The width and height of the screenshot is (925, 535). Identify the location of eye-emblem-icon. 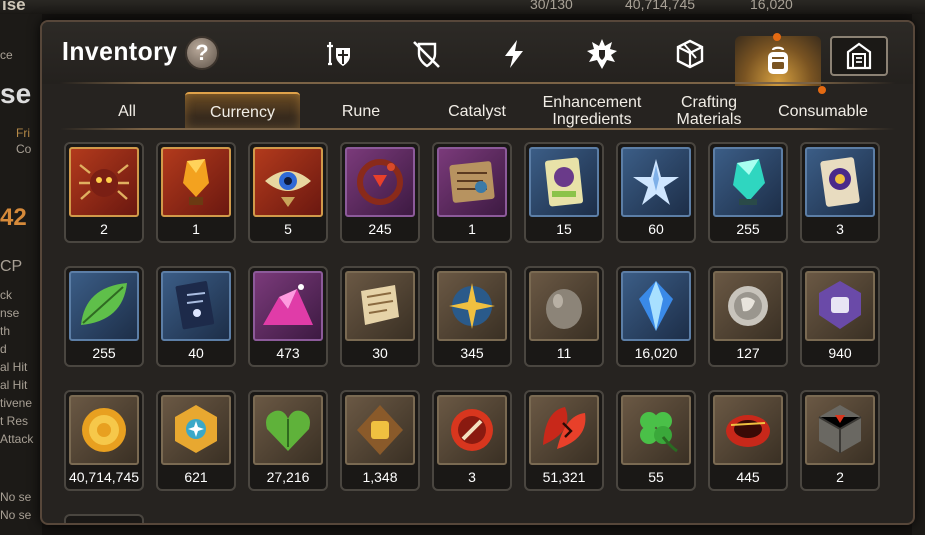
(288, 182).